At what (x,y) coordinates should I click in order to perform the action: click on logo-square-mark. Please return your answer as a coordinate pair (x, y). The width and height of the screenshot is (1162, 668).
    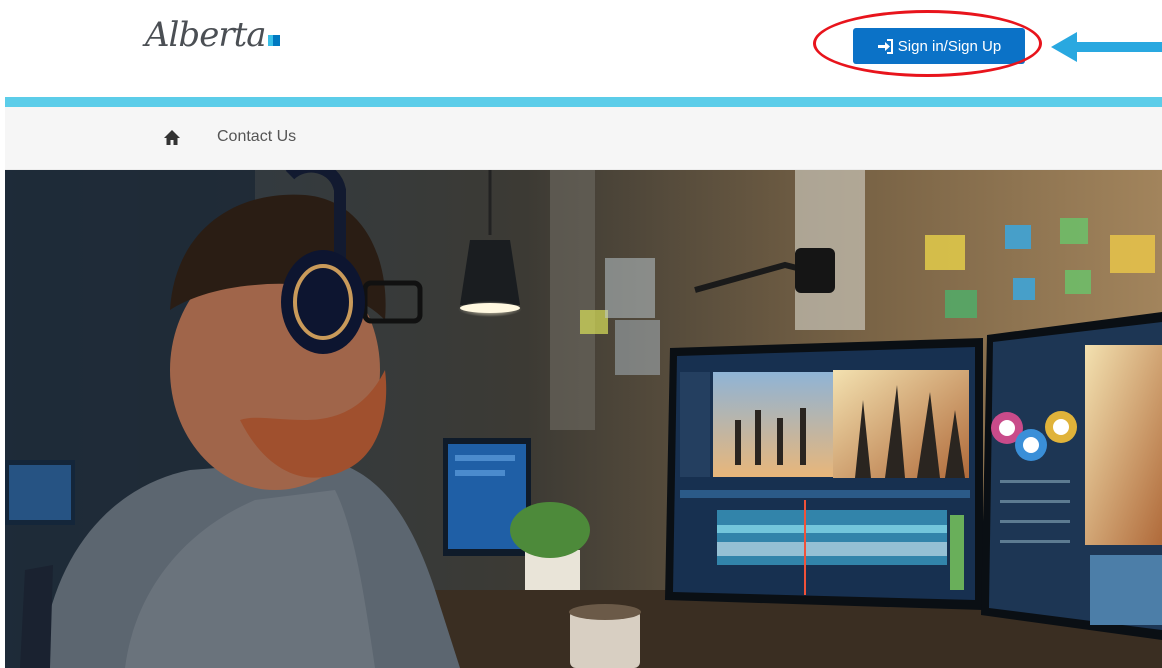
    Looking at the image, I should click on (273, 40).